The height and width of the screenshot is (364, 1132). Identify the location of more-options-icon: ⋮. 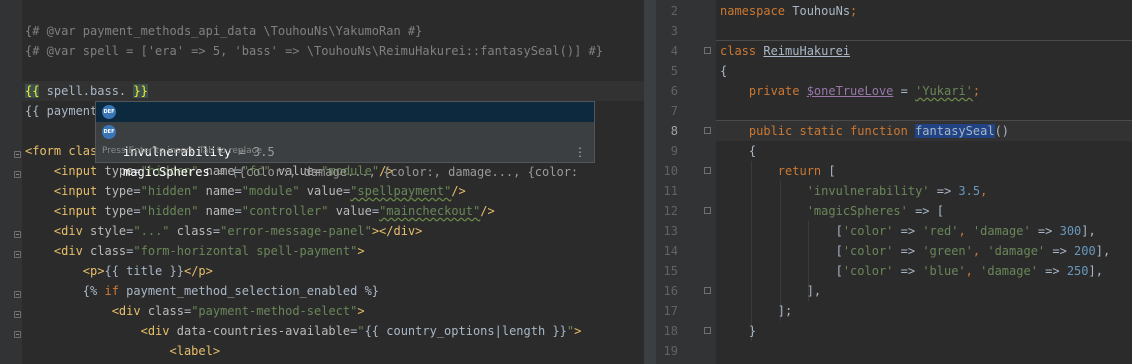
(580, 152).